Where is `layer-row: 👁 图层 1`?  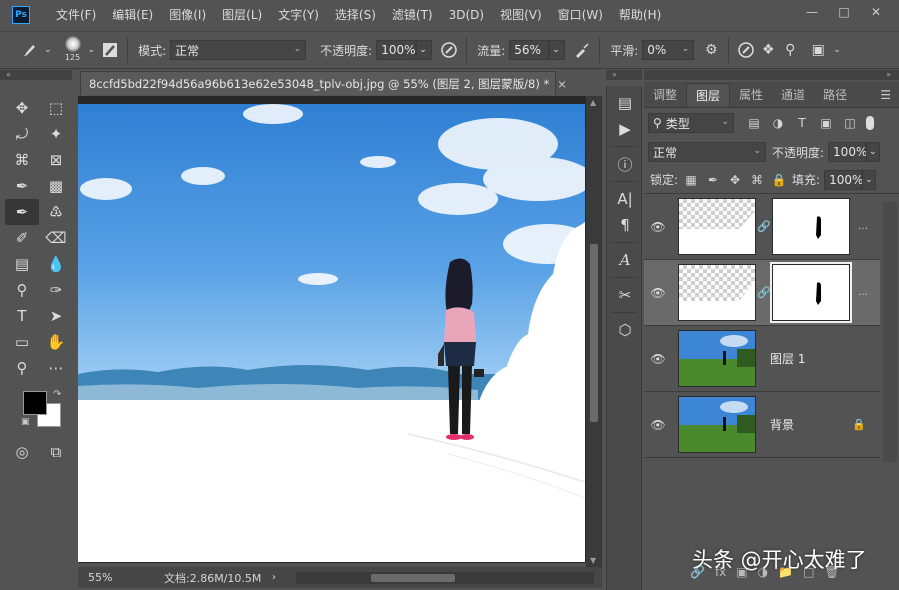 layer-row: 👁 图层 1 is located at coordinates (762, 359).